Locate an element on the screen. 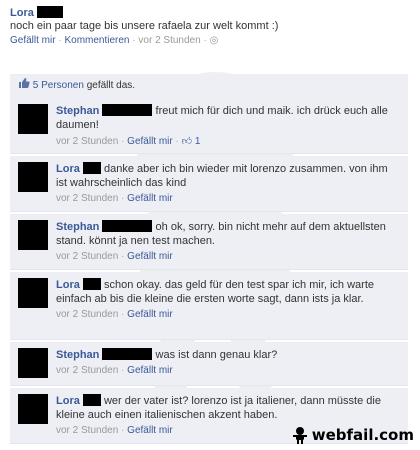  webfail-logo: webfail.com is located at coordinates (352, 435).